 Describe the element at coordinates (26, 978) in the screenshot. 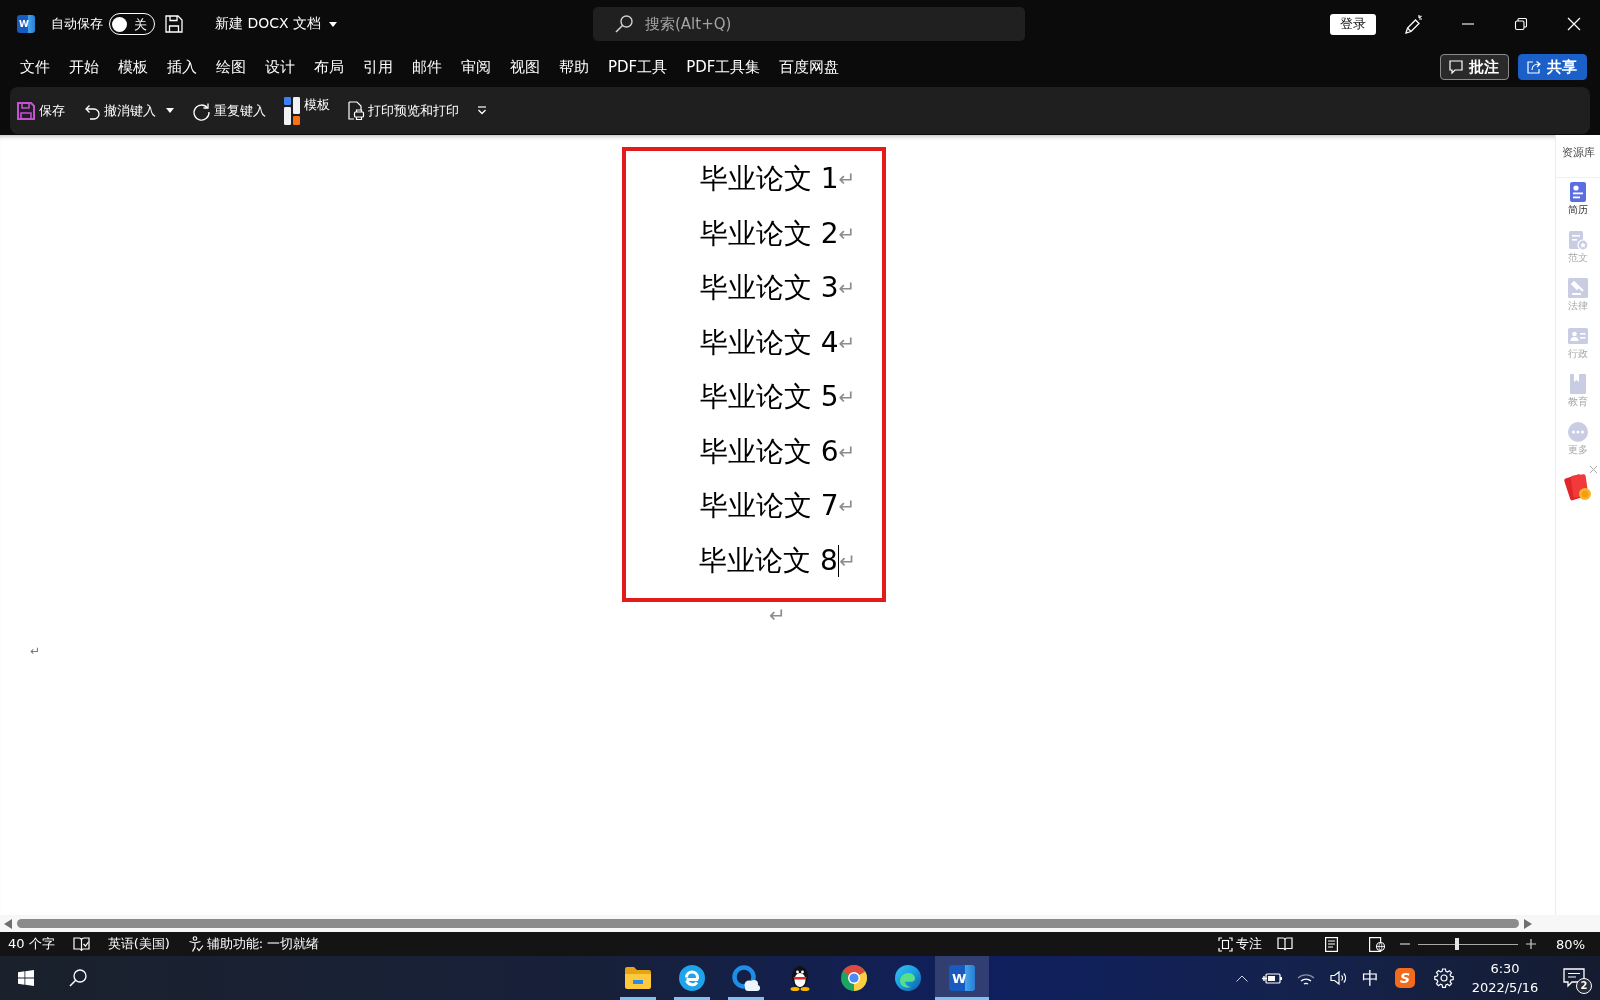

I see `start-icon` at that location.